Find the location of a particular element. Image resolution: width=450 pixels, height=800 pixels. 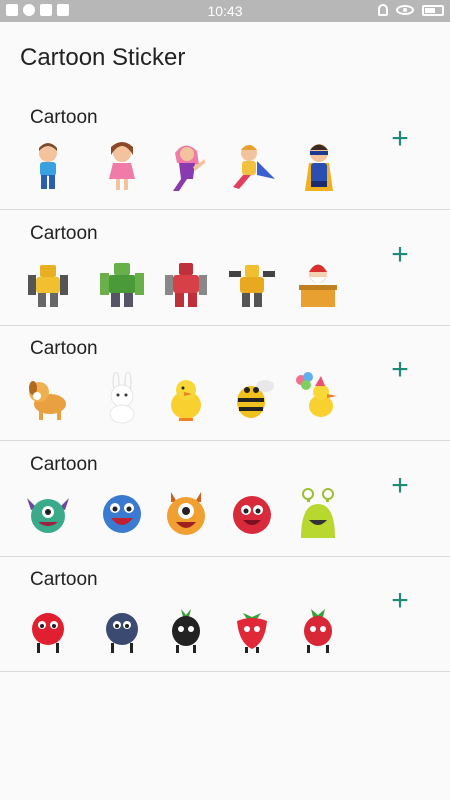

blue-monster-sticker is located at coordinates (122, 514).